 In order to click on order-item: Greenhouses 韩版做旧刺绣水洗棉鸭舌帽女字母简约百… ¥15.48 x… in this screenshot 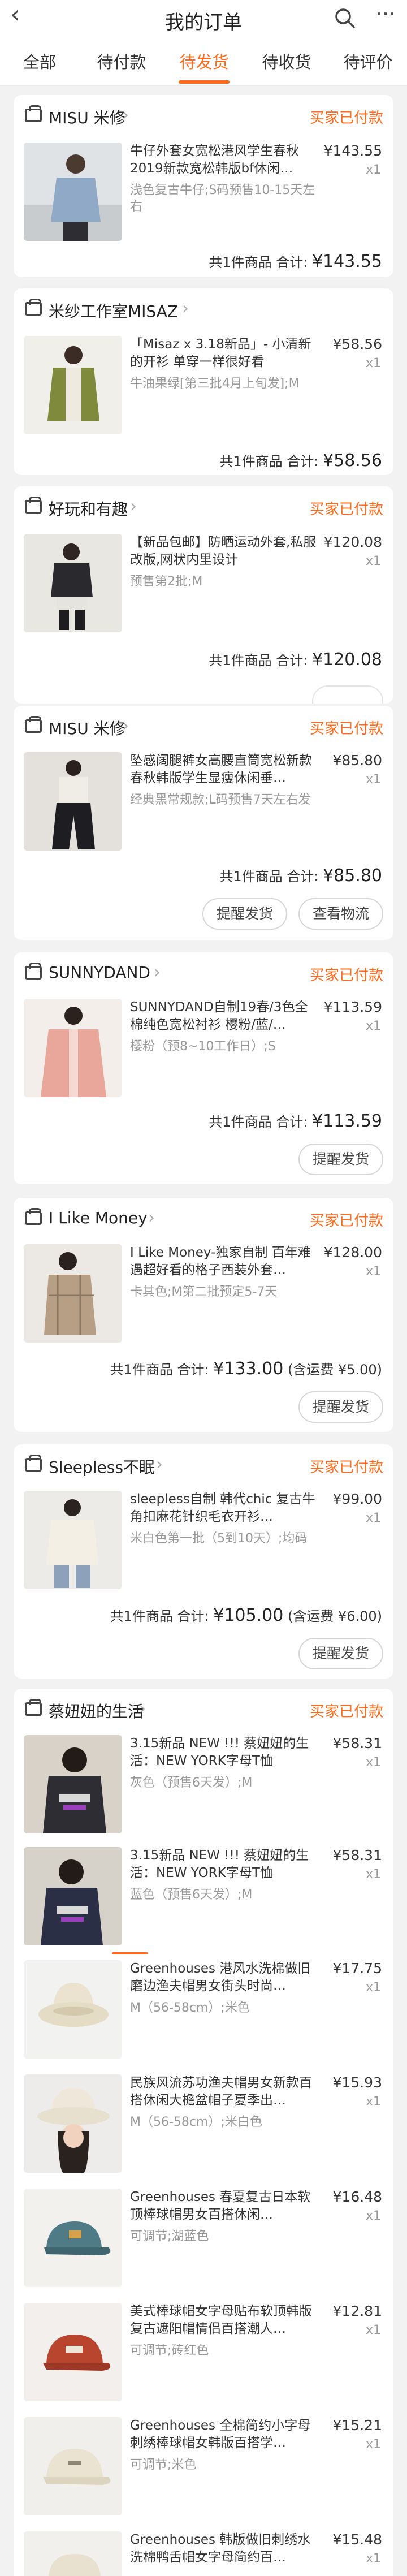, I will do `click(203, 2554)`.